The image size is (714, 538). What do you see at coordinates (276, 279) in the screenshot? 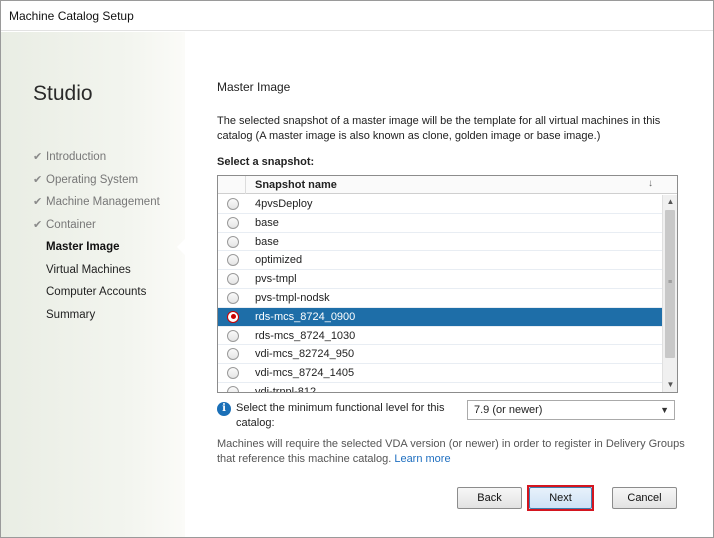
I see `snapshot-name: pvs-tmpl` at bounding box center [276, 279].